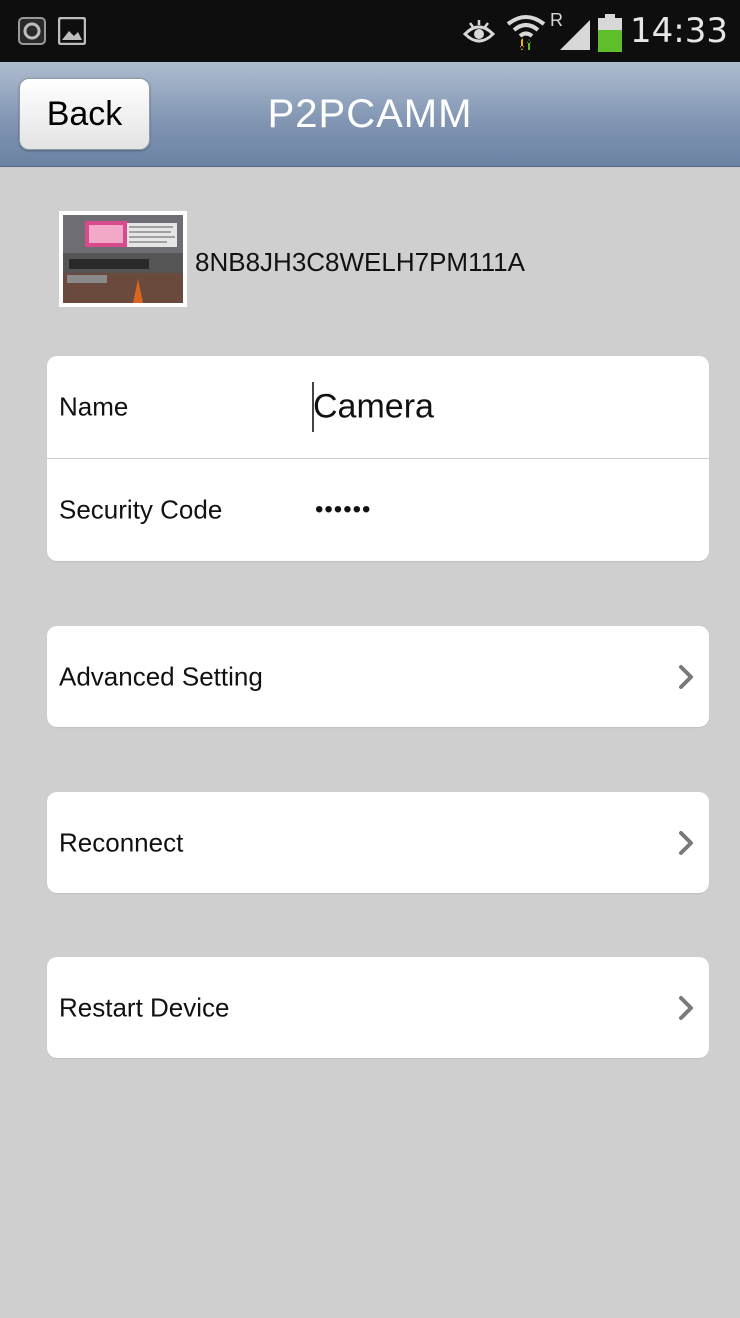 This screenshot has height=1318, width=740. I want to click on reconnect-label: Reconnect, so click(121, 842).